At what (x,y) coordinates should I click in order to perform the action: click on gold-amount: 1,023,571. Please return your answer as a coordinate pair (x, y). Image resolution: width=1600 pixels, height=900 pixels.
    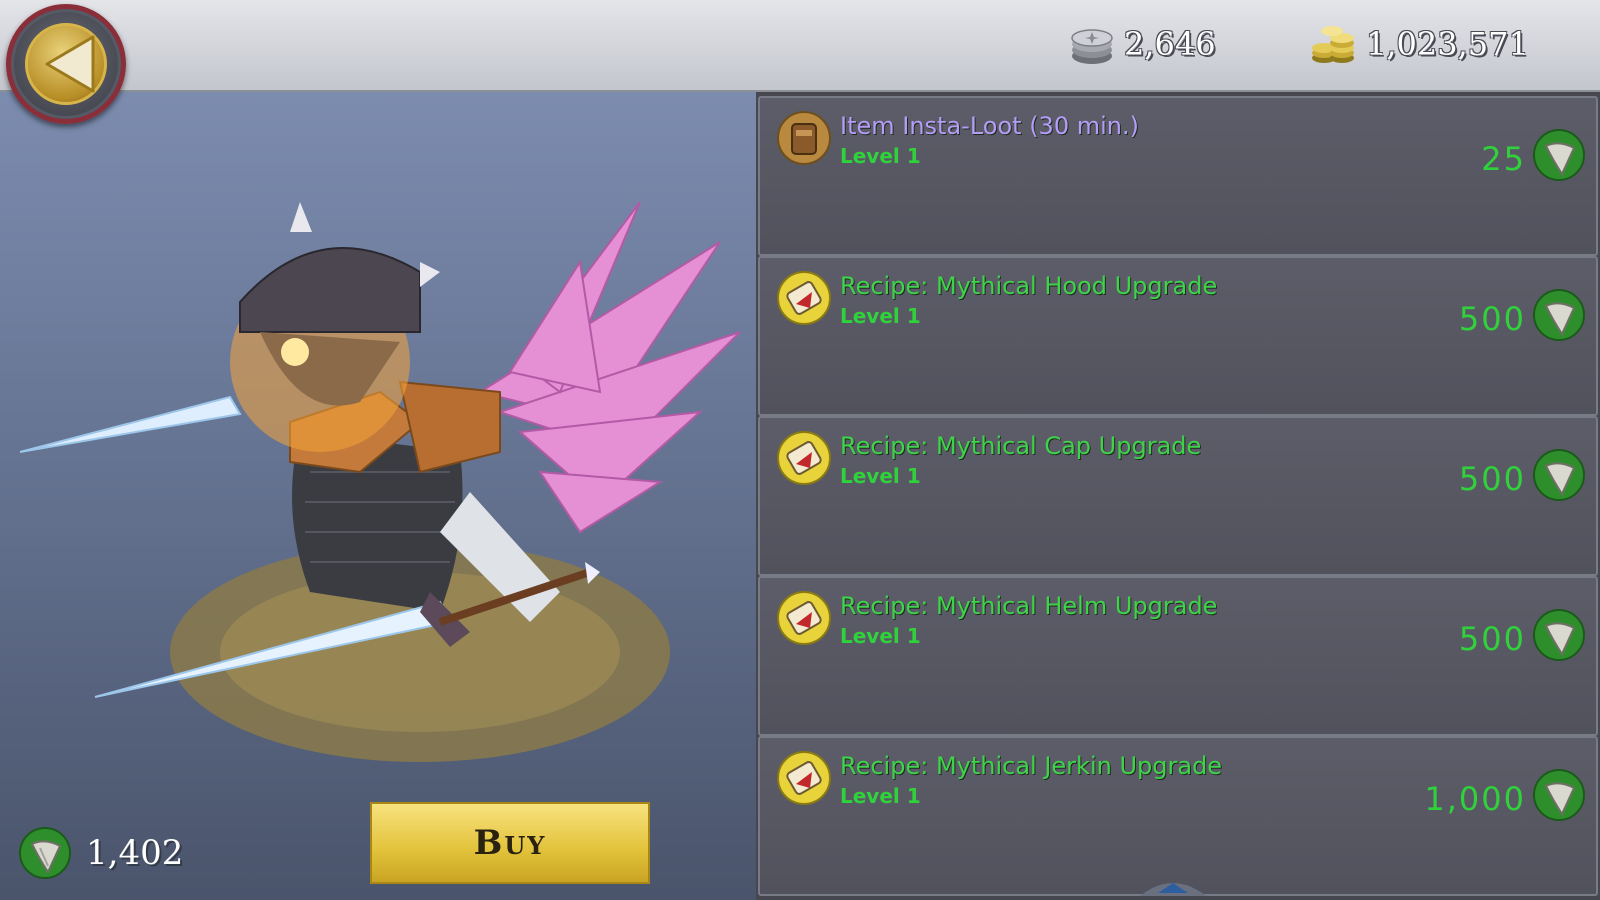
    Looking at the image, I should click on (1447, 44).